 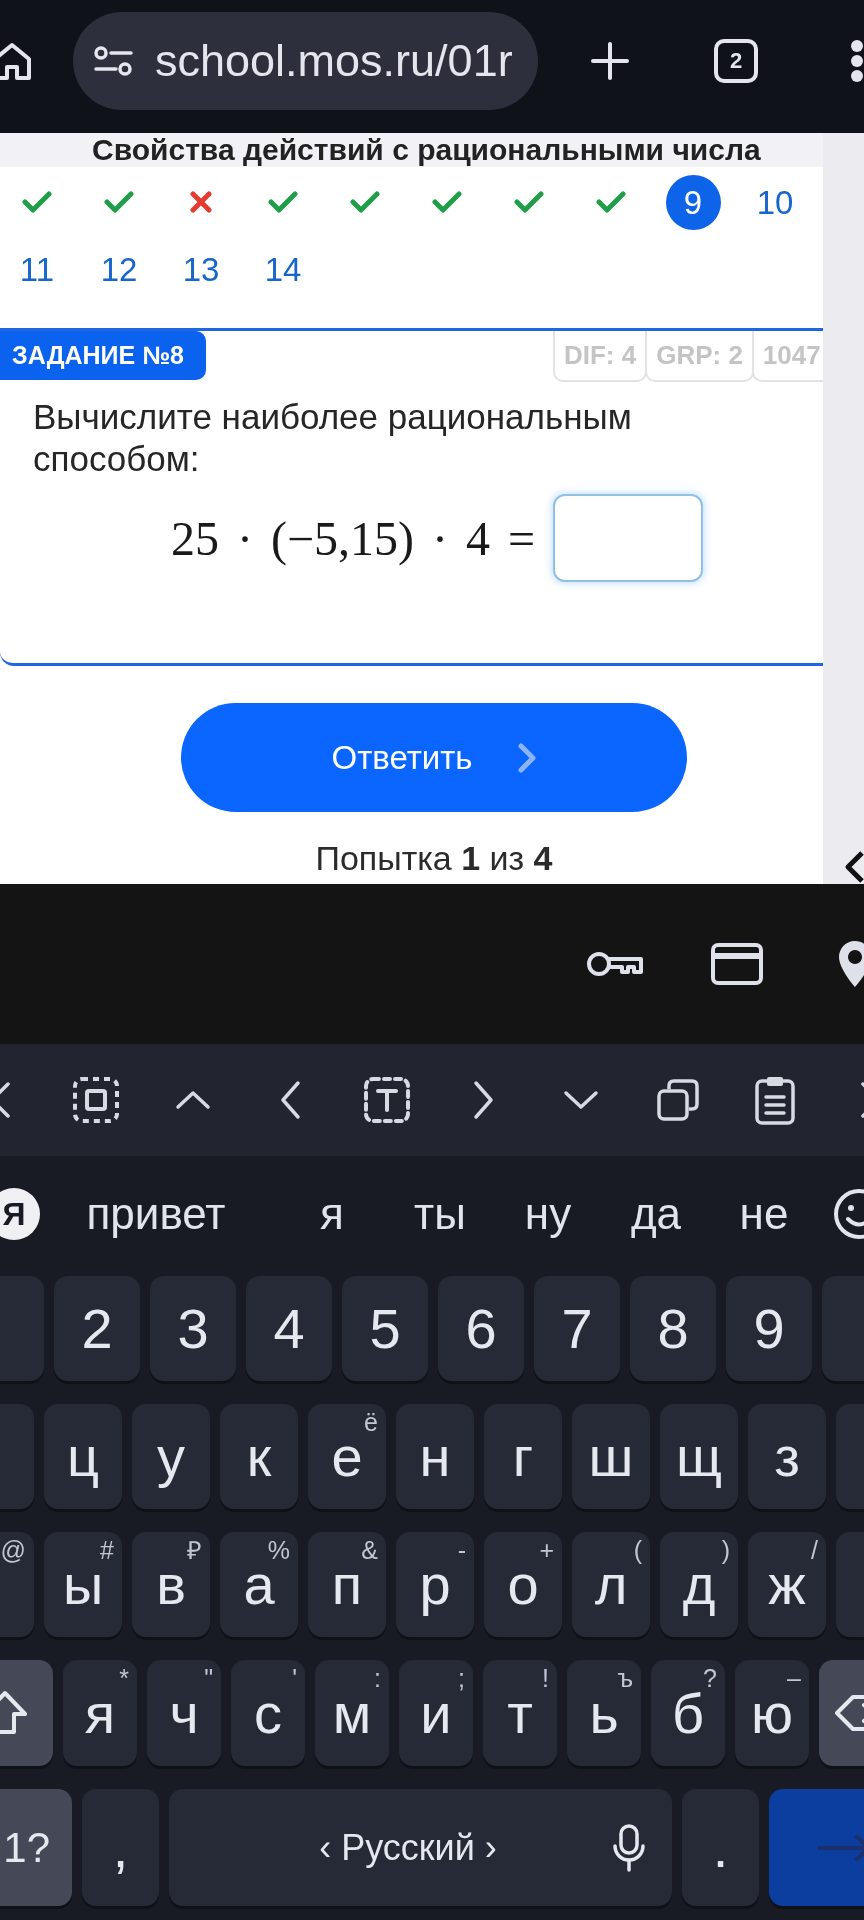 I want to click on task-number-button: 14, so click(x=283, y=269).